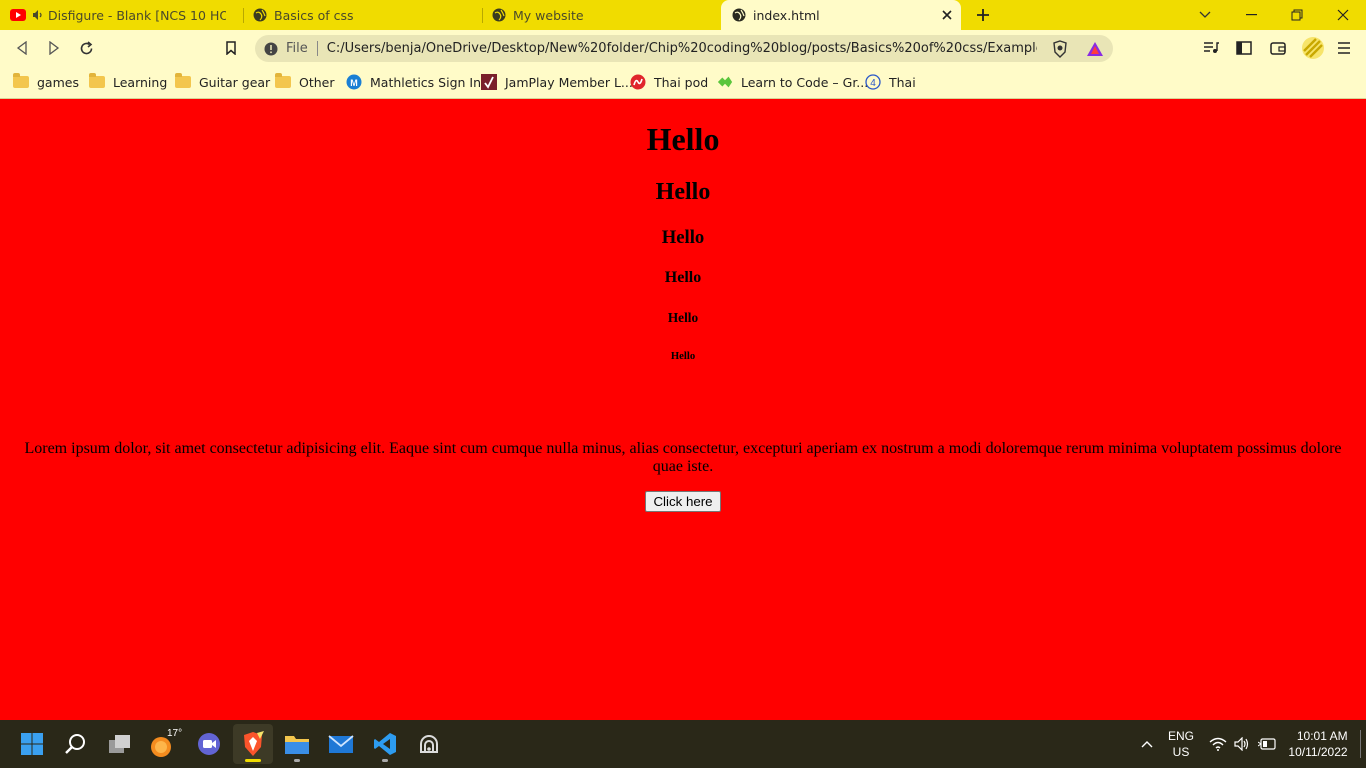  I want to click on heading-5: Hello, so click(683, 317).